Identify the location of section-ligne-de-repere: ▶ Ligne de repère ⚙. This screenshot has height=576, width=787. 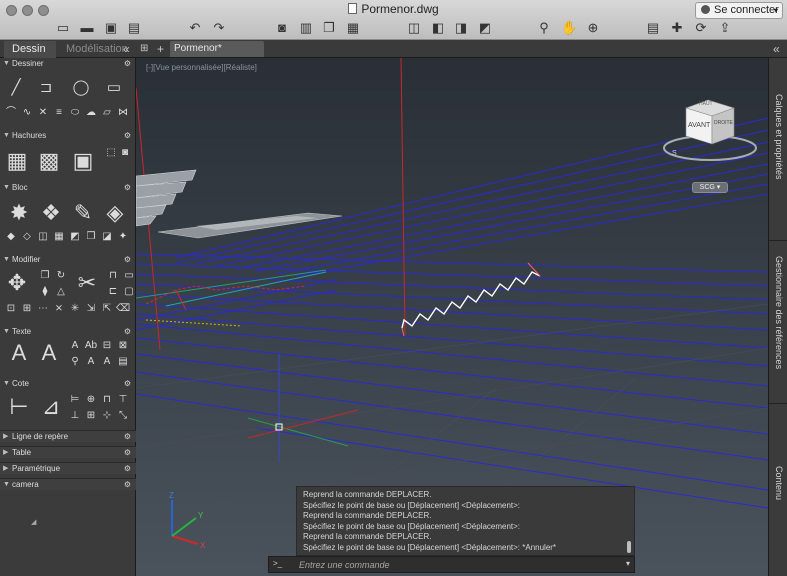
(68, 436).